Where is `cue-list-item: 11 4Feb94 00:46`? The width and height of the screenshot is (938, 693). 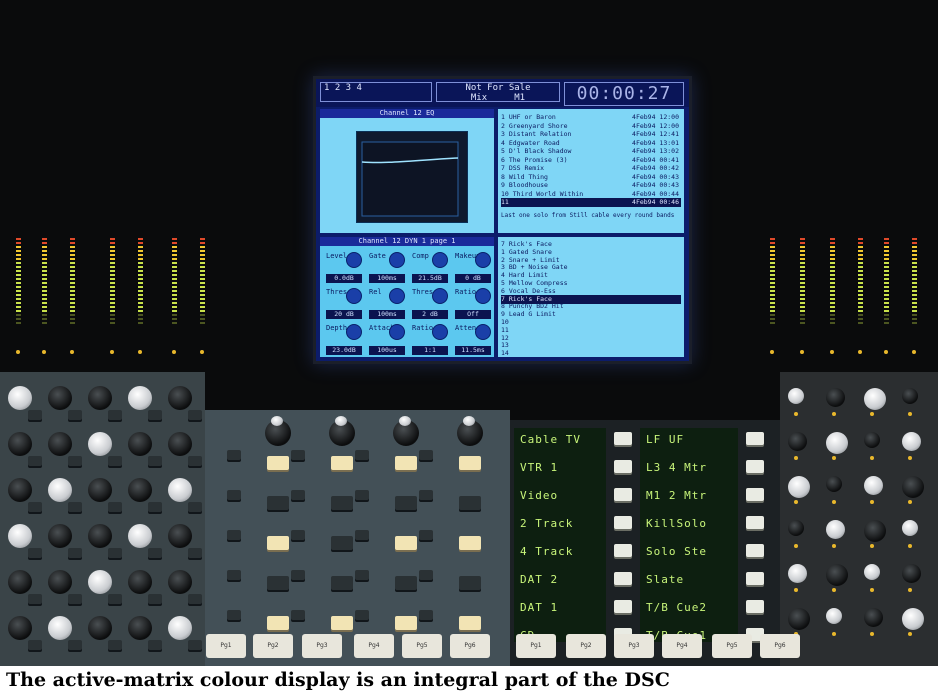
cue-list-item: 11 4Feb94 00:46 is located at coordinates (591, 202).